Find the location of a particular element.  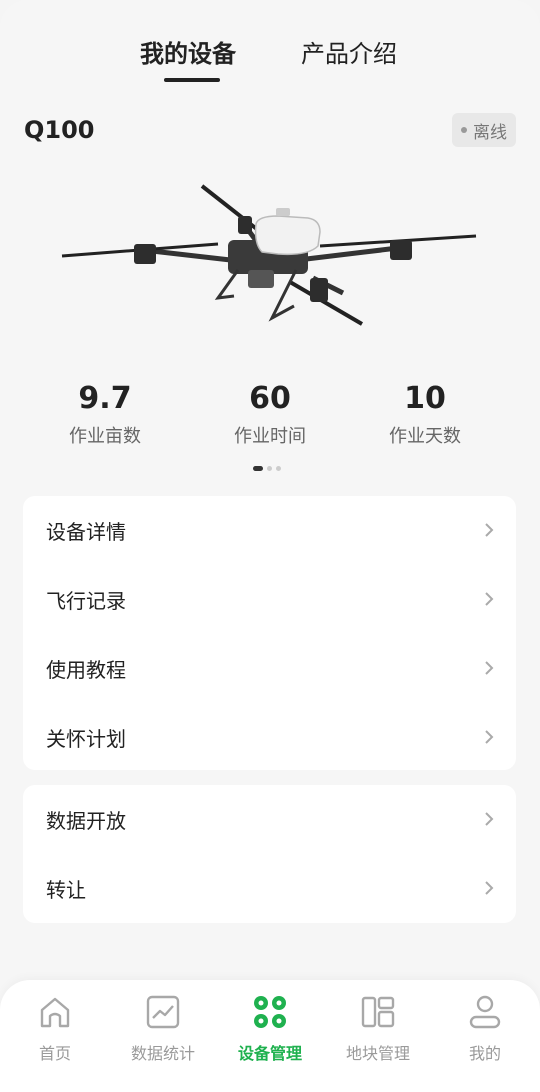

menu-card-secondary: 数据开放 转让 is located at coordinates (269, 854).